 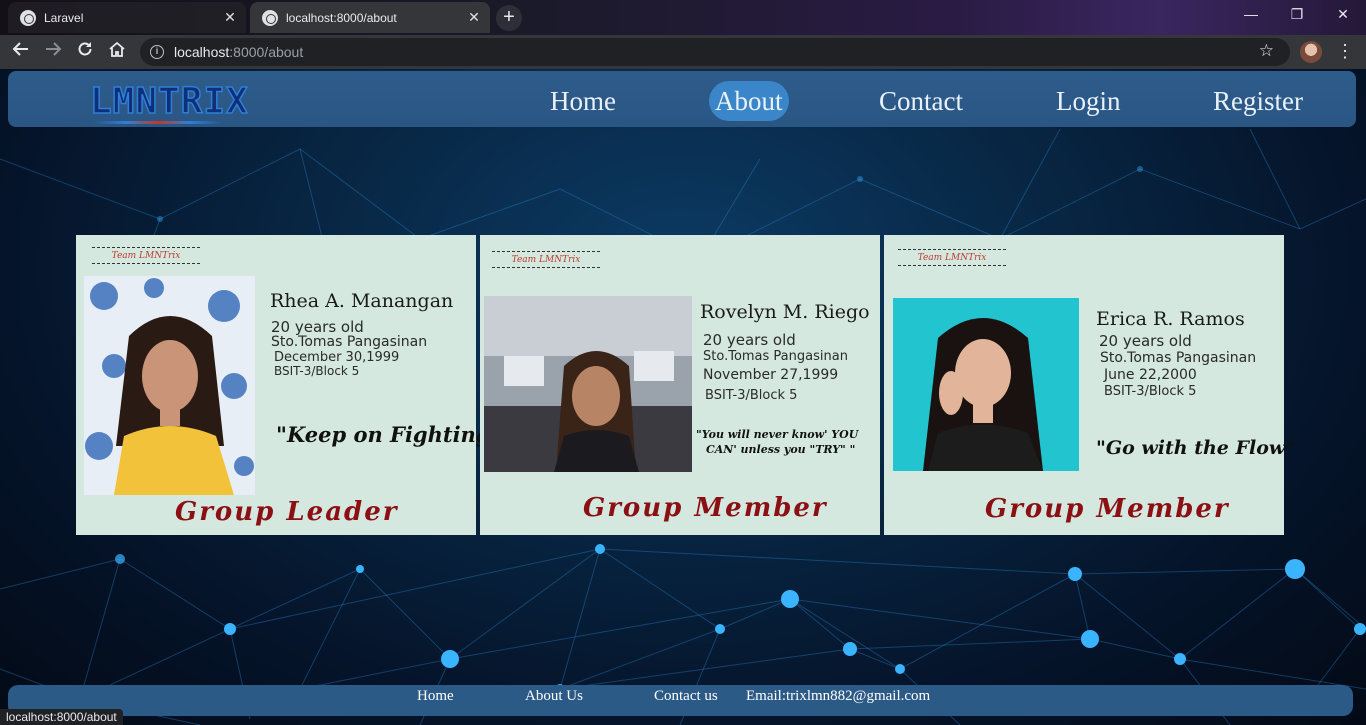 I want to click on restore-button: ❐, so click(x=1297, y=15).